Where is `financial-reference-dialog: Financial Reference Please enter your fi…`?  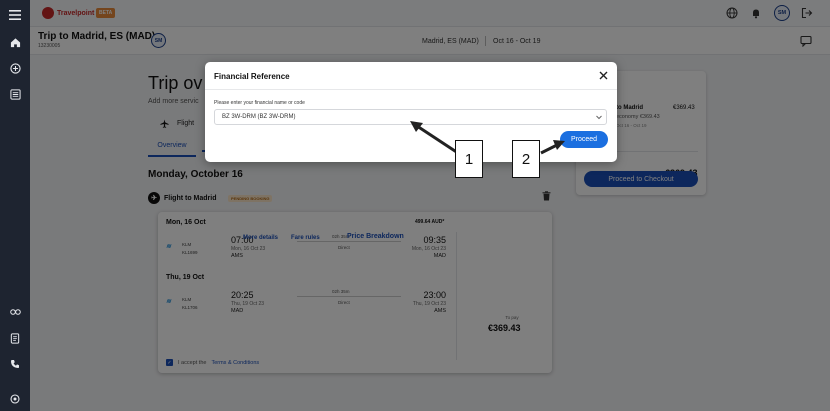 financial-reference-dialog: Financial Reference Please enter your fi… is located at coordinates (411, 112).